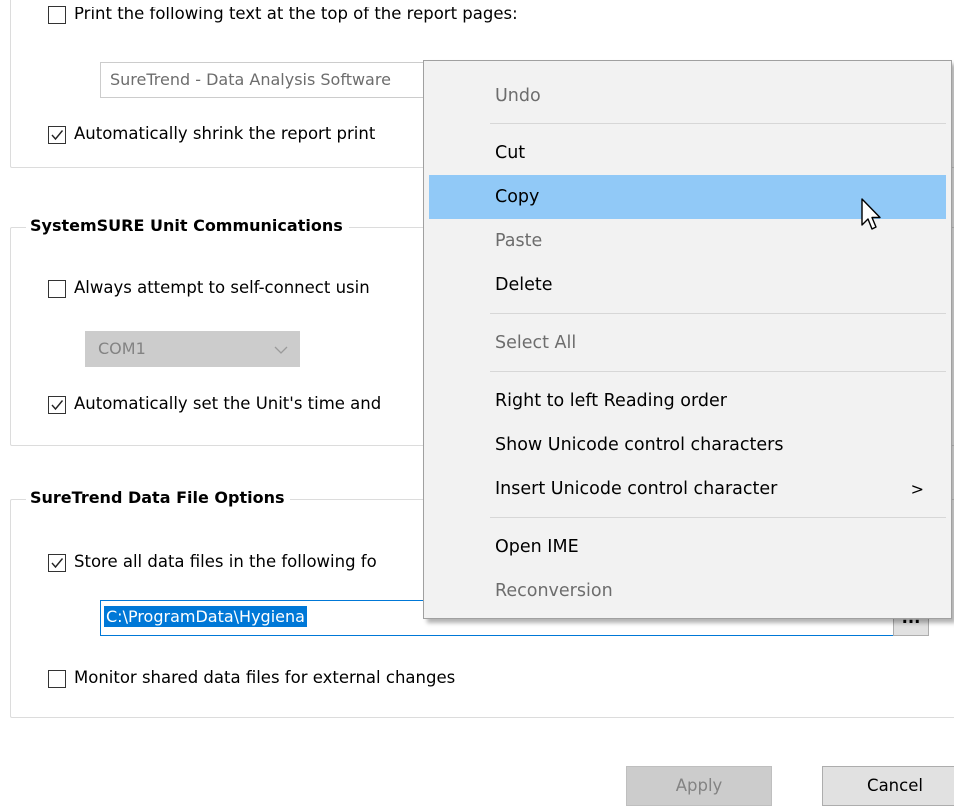 This screenshot has height=806, width=954. I want to click on store-files-checkbox, so click(57, 563).